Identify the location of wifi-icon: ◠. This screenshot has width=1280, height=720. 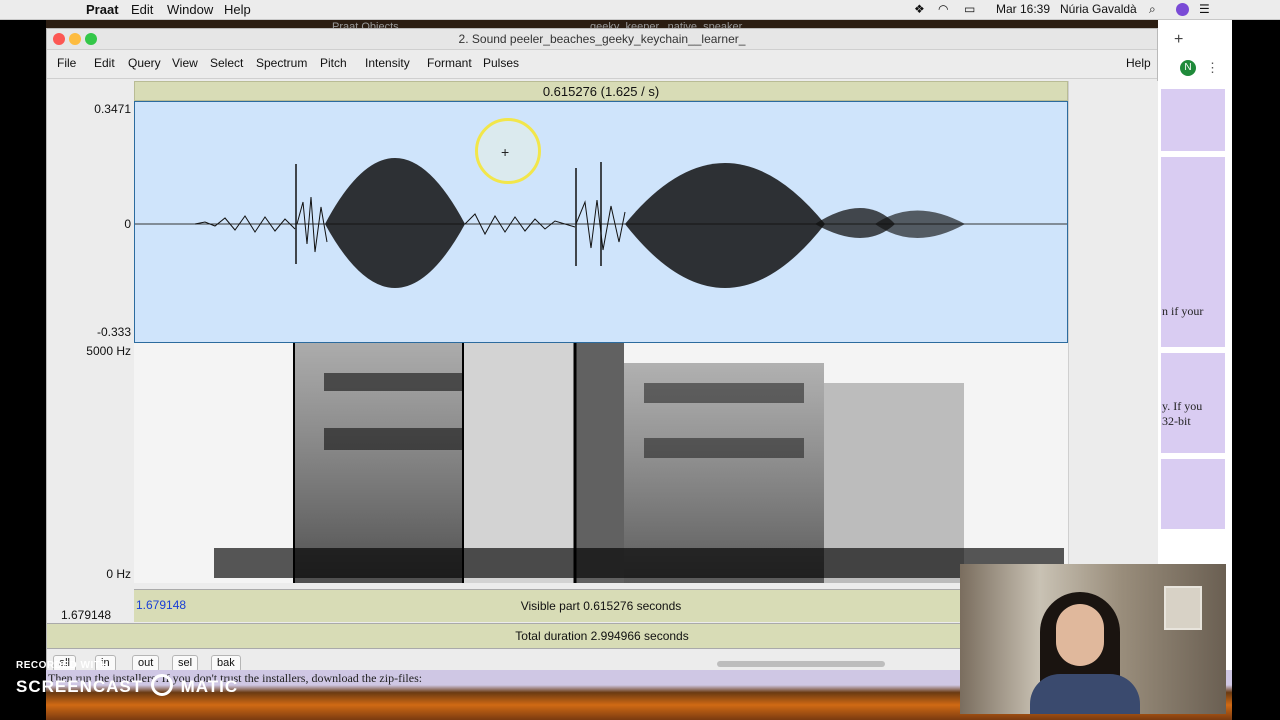
(943, 9).